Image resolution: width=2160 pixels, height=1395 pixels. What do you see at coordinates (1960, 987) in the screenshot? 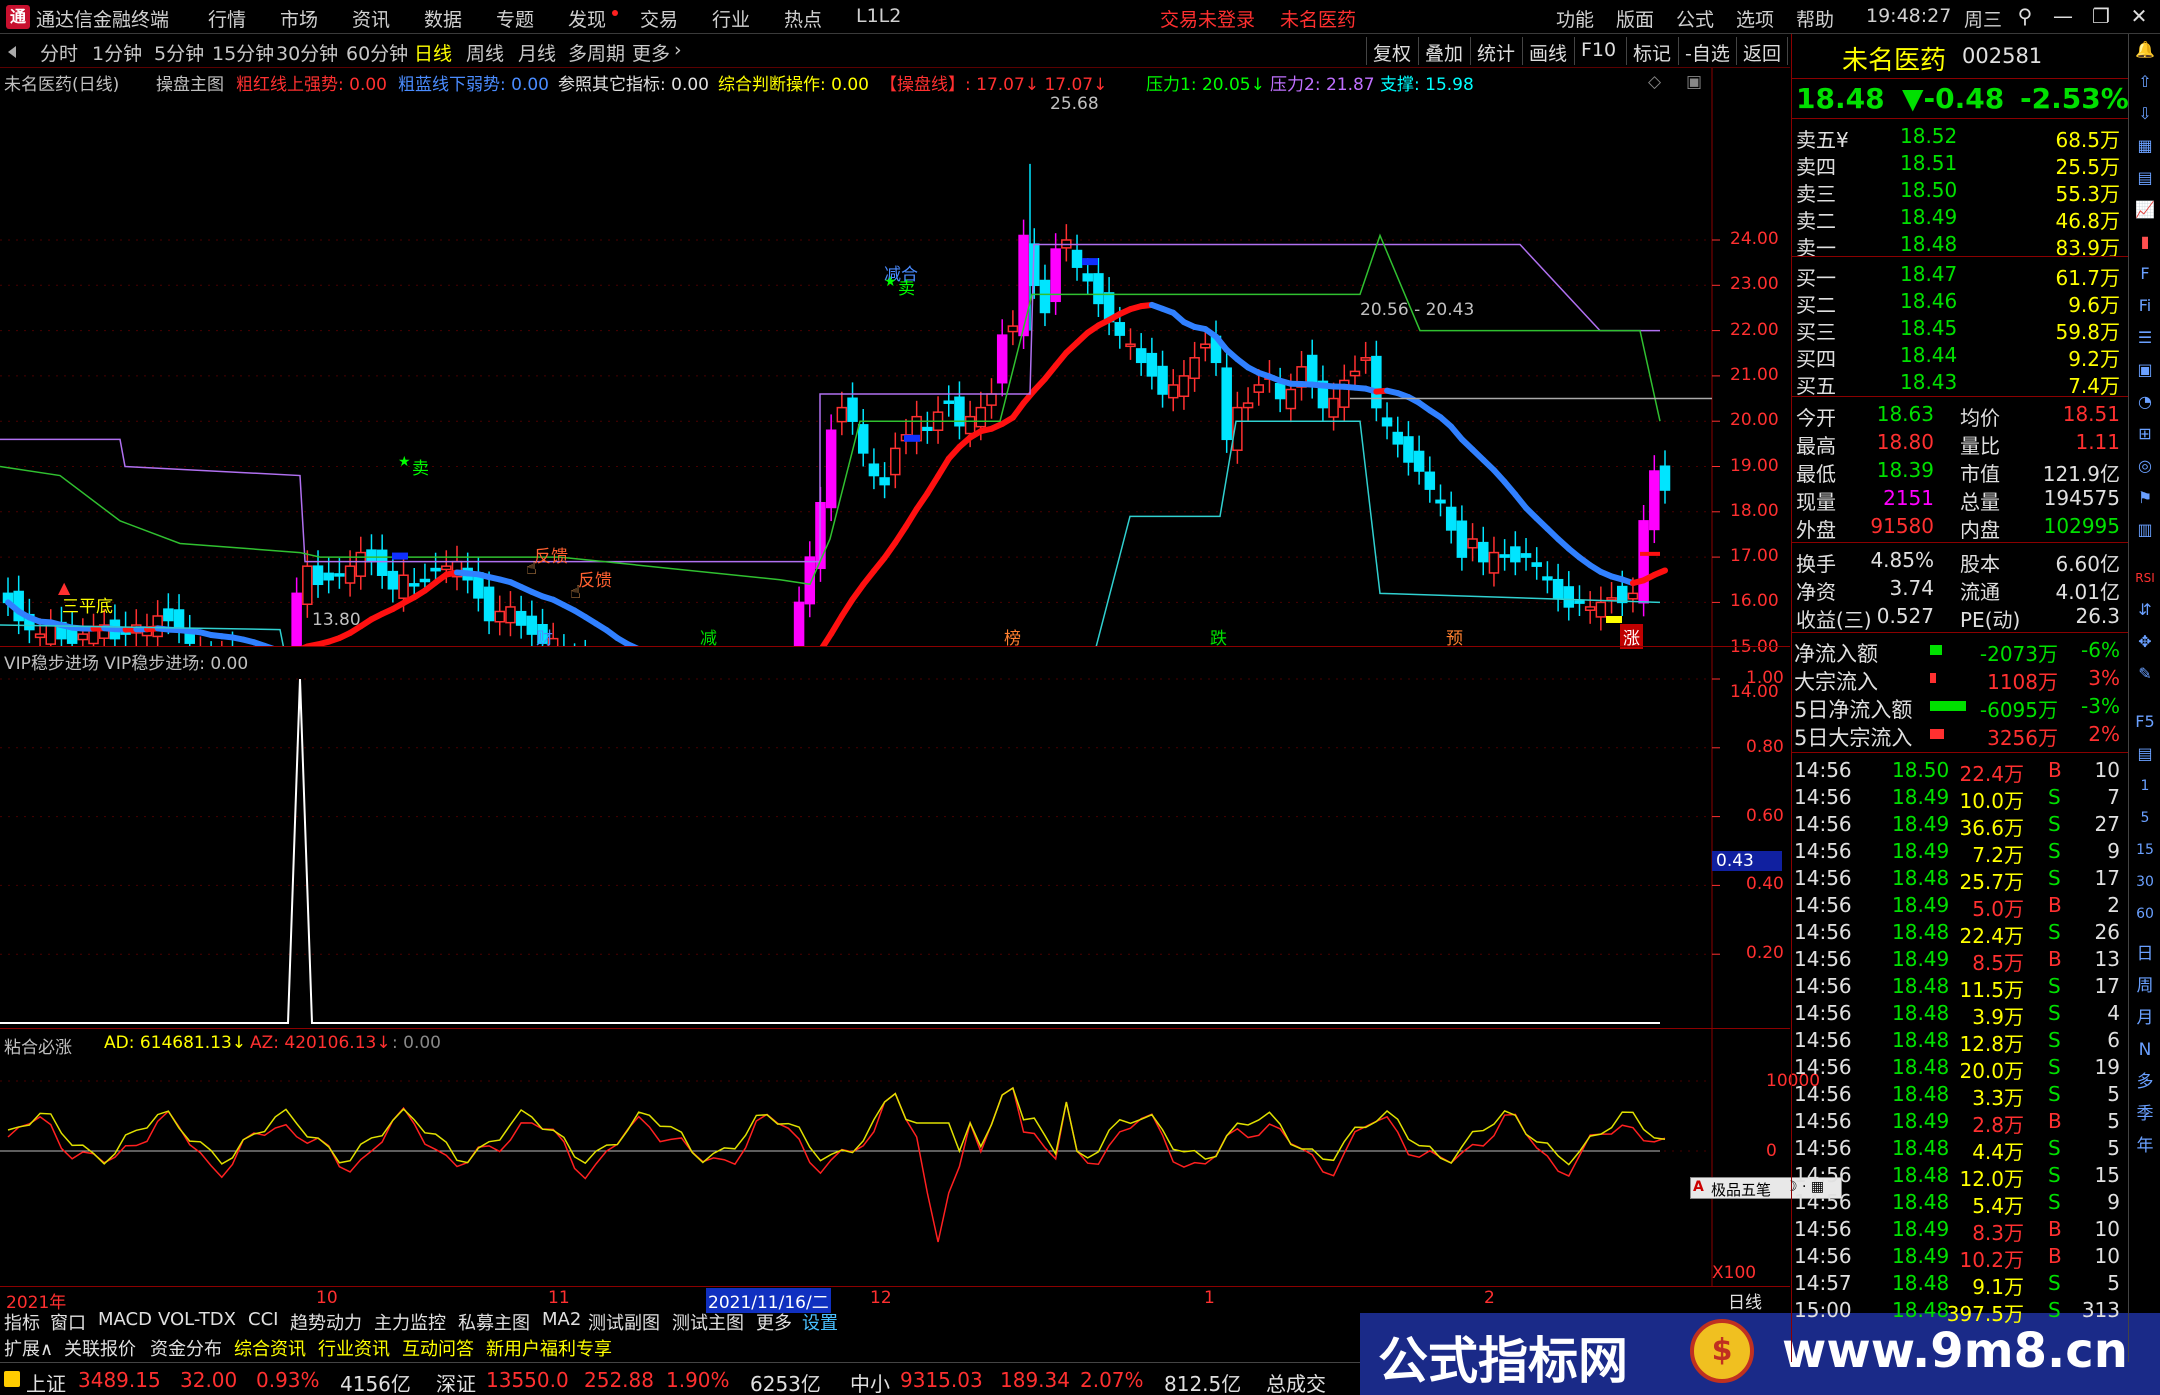
I see `tick-row: 14:56 18.48 11.5万 S 17` at bounding box center [1960, 987].